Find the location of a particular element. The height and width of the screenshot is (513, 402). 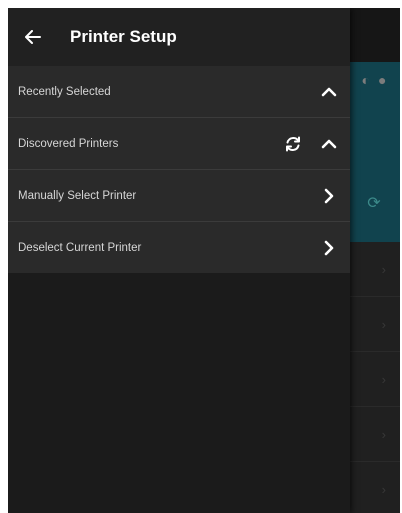

background-sync-icon: ⟳ is located at coordinates (374, 203).